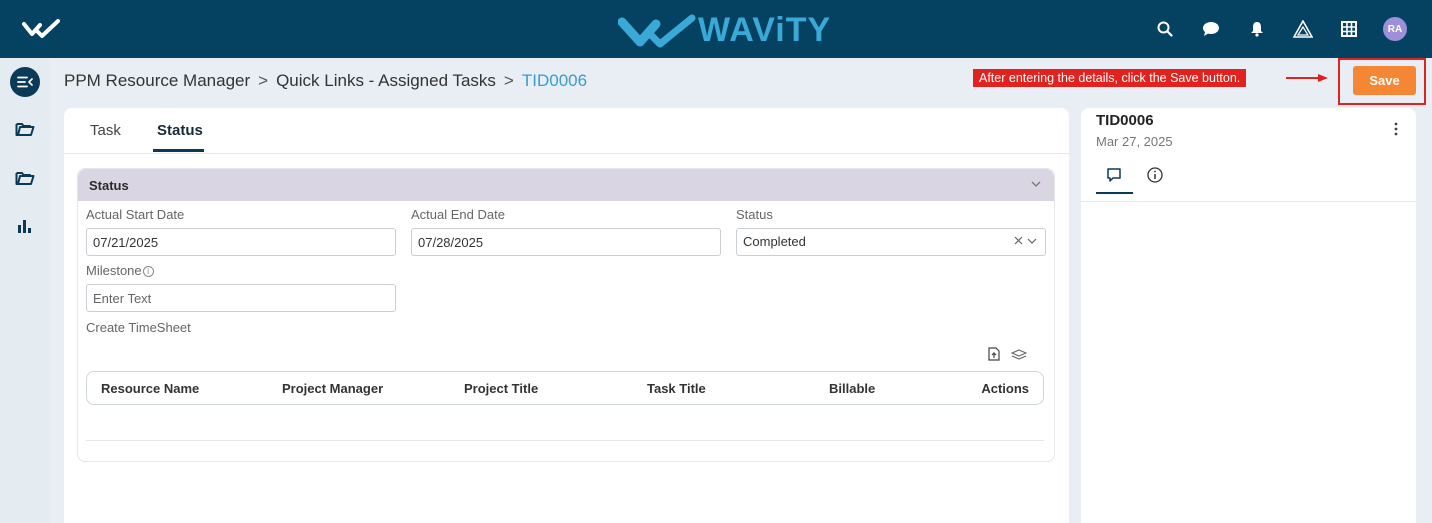 This screenshot has height=523, width=1432. I want to click on panel-tabs, so click(1248, 178).